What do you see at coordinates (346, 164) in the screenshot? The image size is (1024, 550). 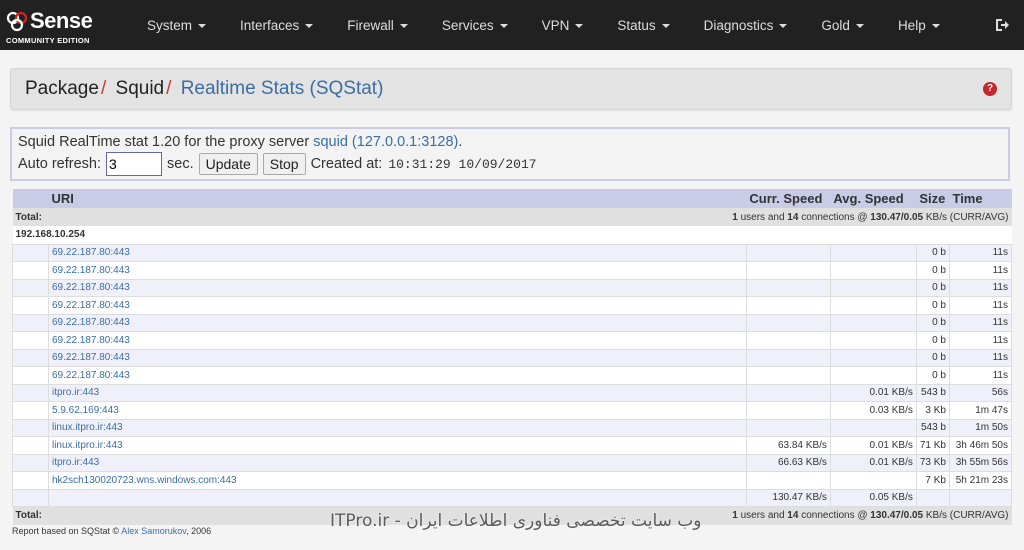 I see `created-label: Created at:` at bounding box center [346, 164].